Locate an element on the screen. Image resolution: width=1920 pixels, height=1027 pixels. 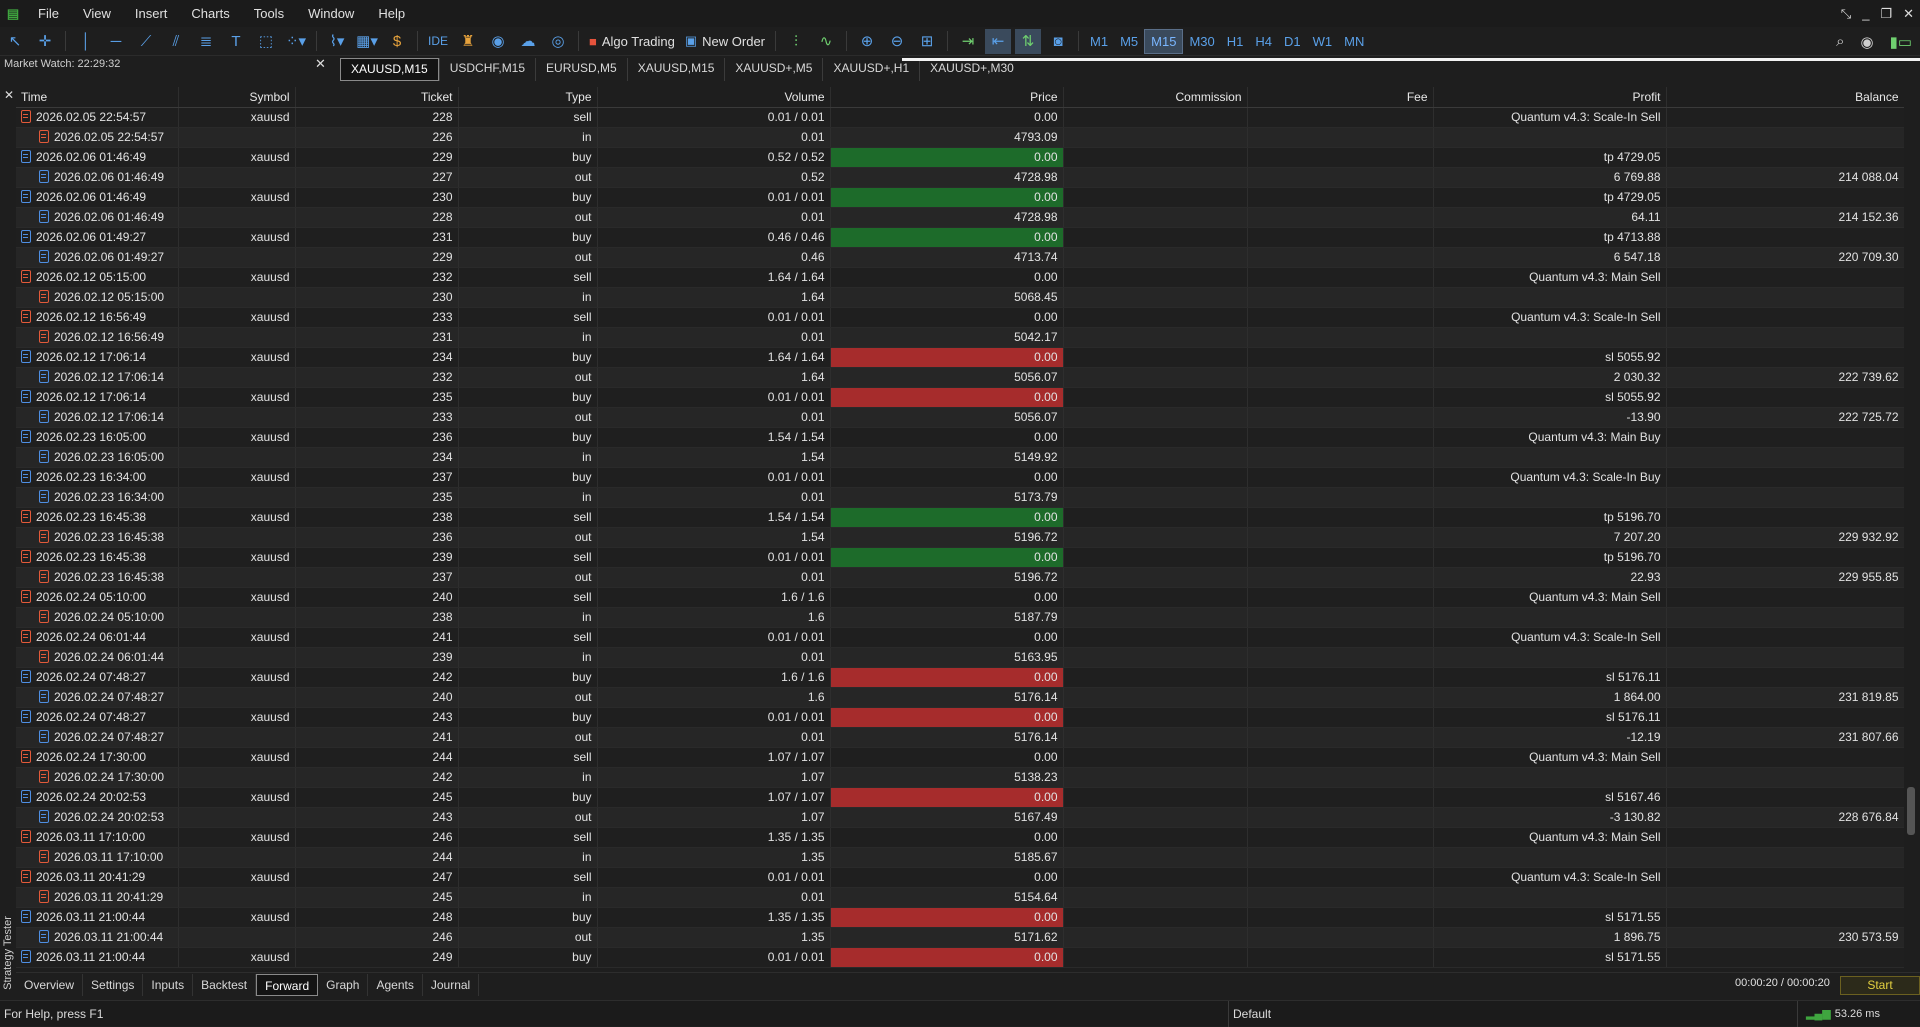
deal-row: 2026.02.12 05:15:00 230 in 1.64 5068.45 is located at coordinates (960, 297).